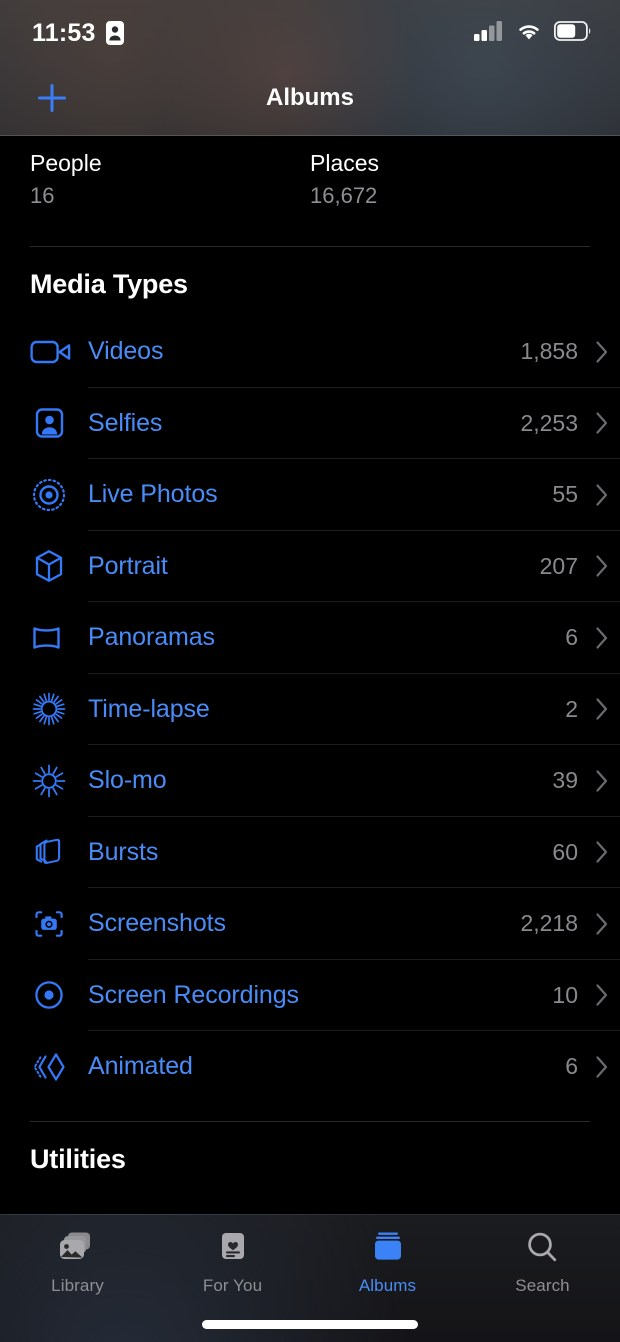 The image size is (620, 1342). I want to click on tab-label: Library, so click(77, 1285).